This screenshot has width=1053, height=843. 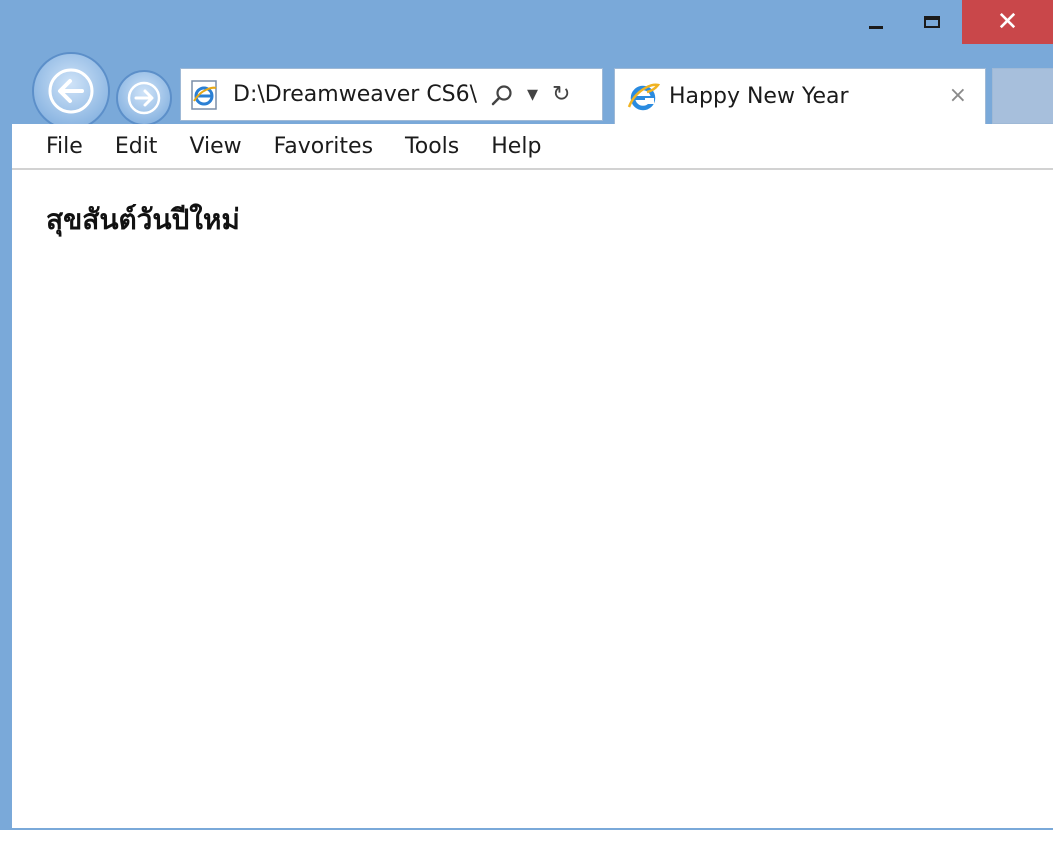 What do you see at coordinates (958, 95) in the screenshot?
I see `tab-close-icon: ×` at bounding box center [958, 95].